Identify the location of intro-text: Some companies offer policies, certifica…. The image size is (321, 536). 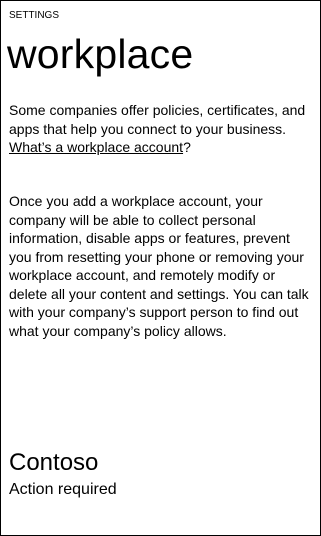
(157, 119).